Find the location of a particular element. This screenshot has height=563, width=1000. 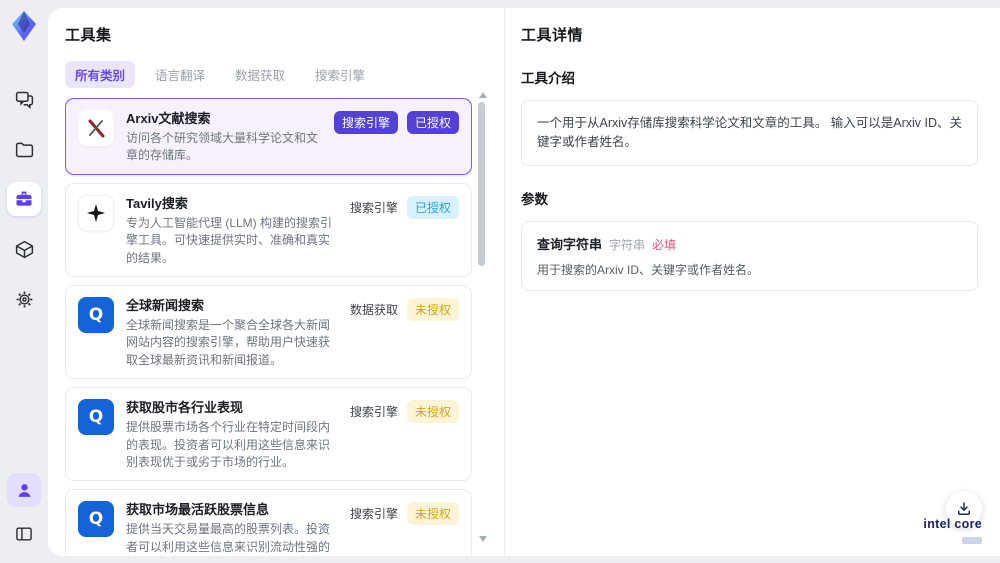

sidebar is located at coordinates (24, 281).